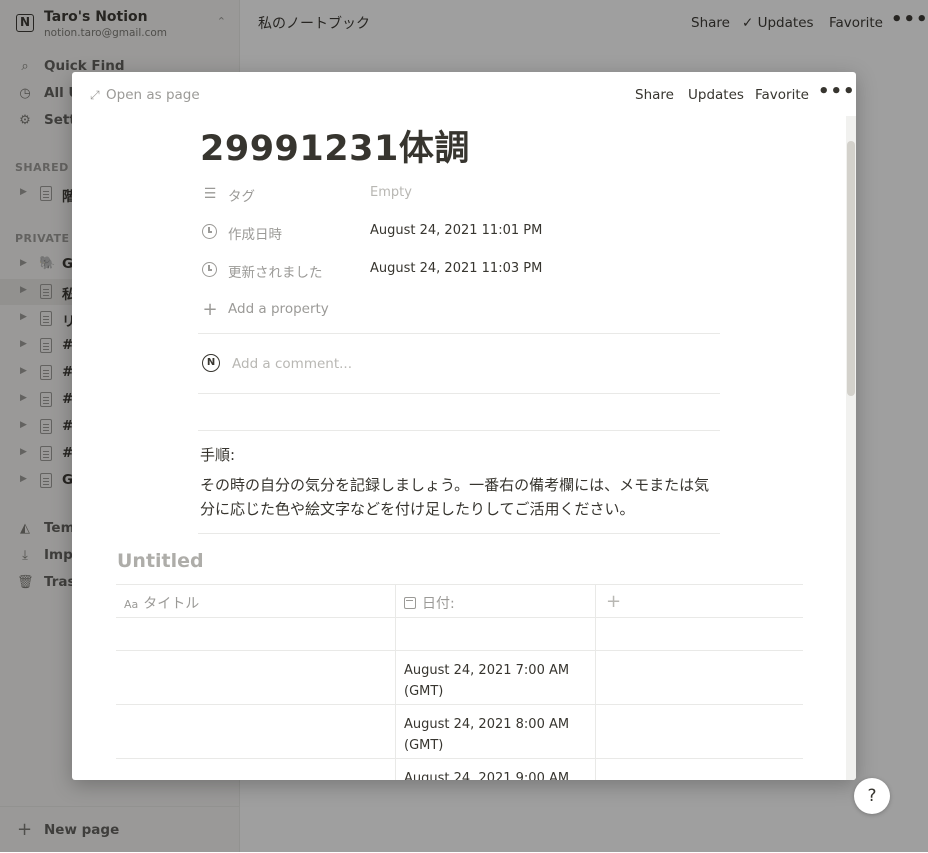  I want to click on add-property-label: Add a property, so click(278, 309).